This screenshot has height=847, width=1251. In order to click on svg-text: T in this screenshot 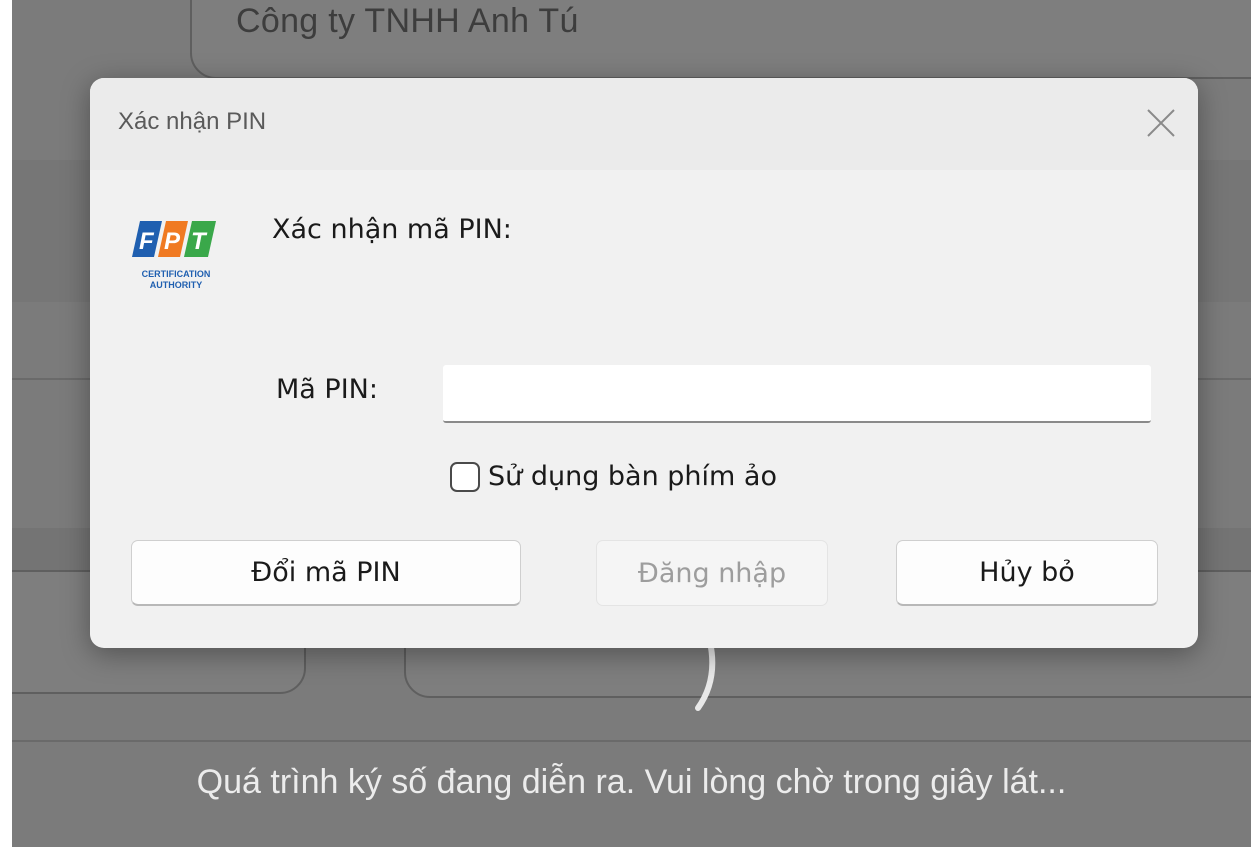, I will do `click(199, 241)`.